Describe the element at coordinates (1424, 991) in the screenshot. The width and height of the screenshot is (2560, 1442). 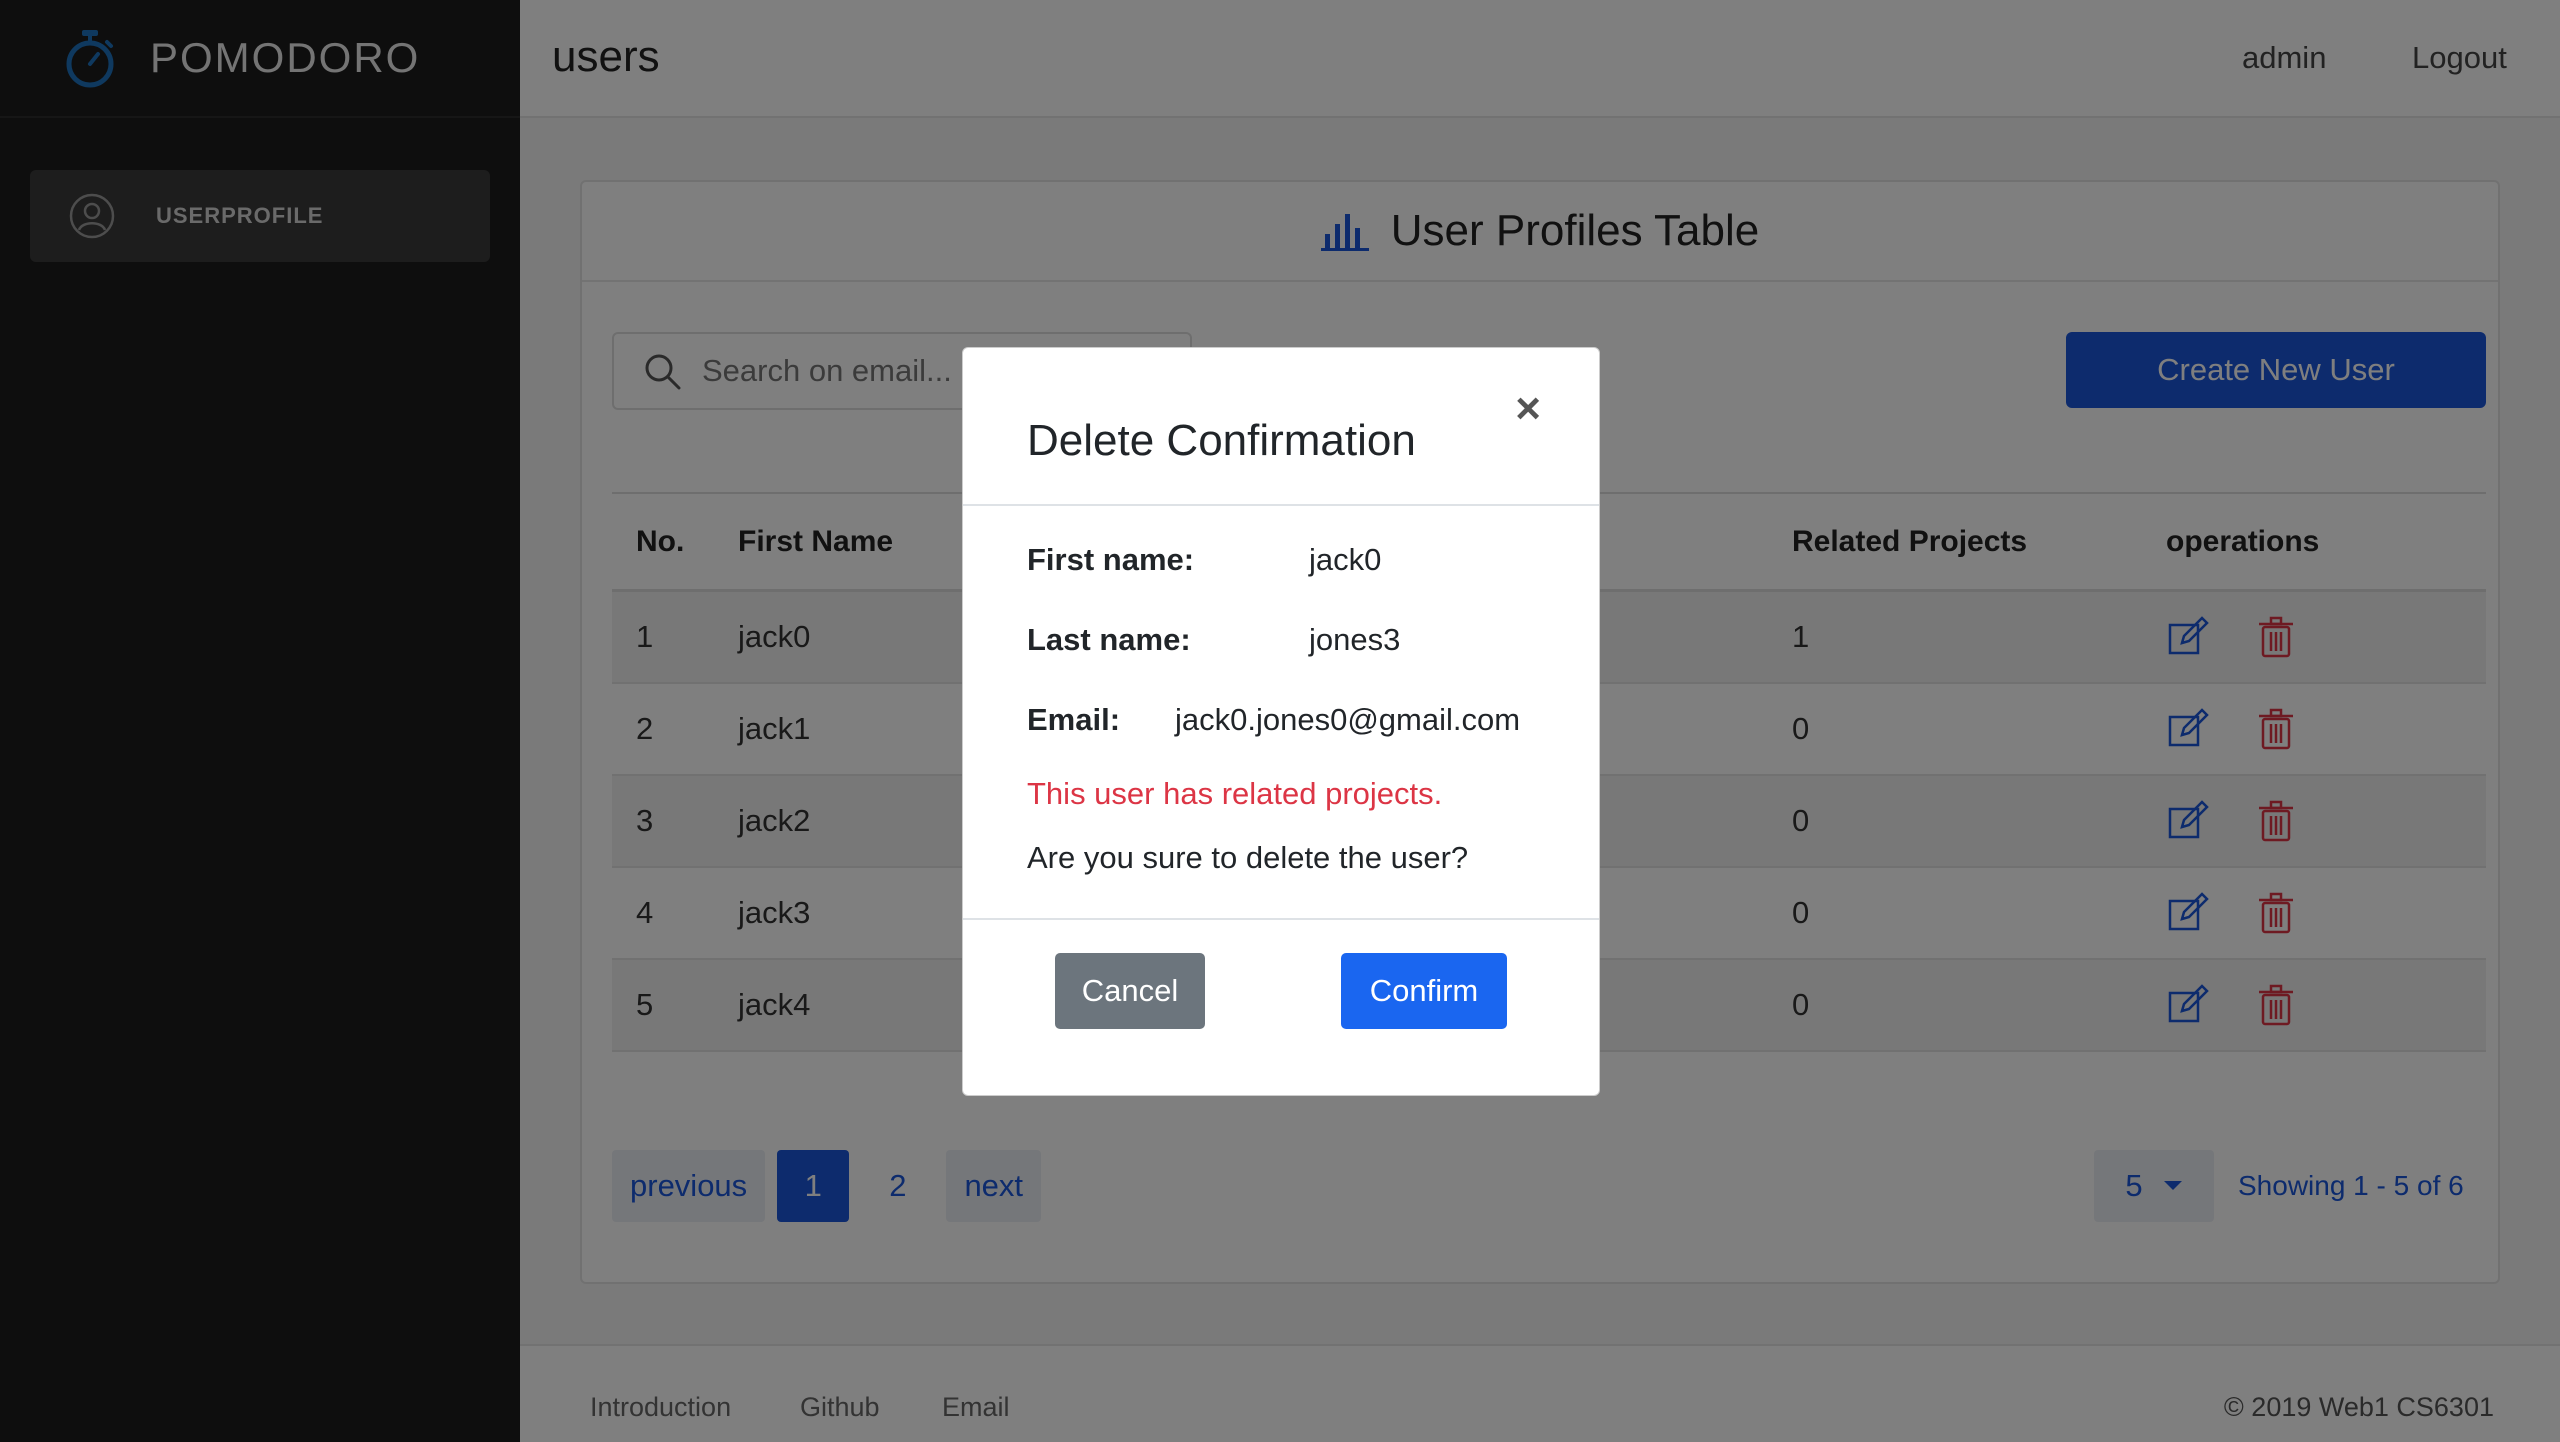
I see `confirm-button: Confirm` at that location.